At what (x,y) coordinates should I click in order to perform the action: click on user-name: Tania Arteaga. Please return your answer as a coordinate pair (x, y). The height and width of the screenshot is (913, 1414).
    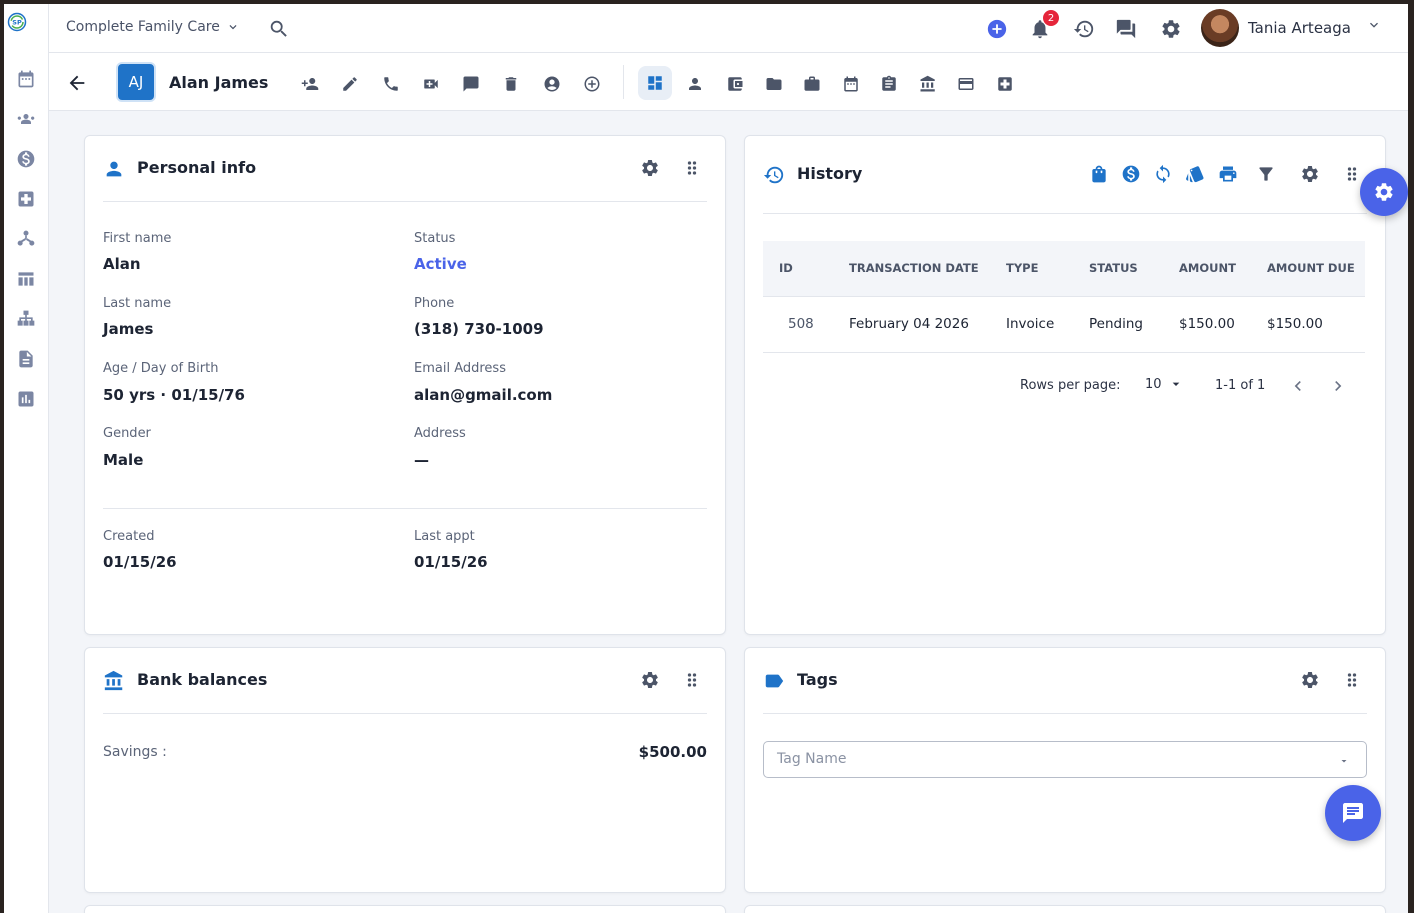
    Looking at the image, I should click on (1299, 28).